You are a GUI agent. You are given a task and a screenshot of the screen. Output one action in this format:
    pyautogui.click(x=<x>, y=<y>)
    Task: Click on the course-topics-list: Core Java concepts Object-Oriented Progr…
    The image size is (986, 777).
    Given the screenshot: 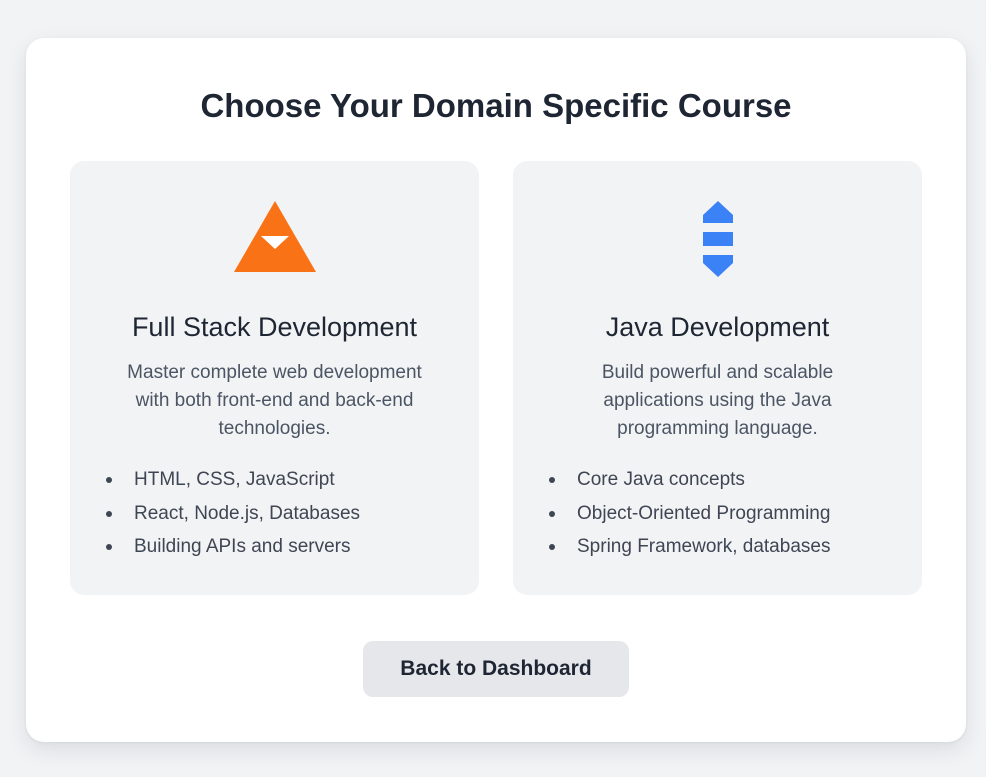 What is the action you would take?
    pyautogui.click(x=688, y=513)
    